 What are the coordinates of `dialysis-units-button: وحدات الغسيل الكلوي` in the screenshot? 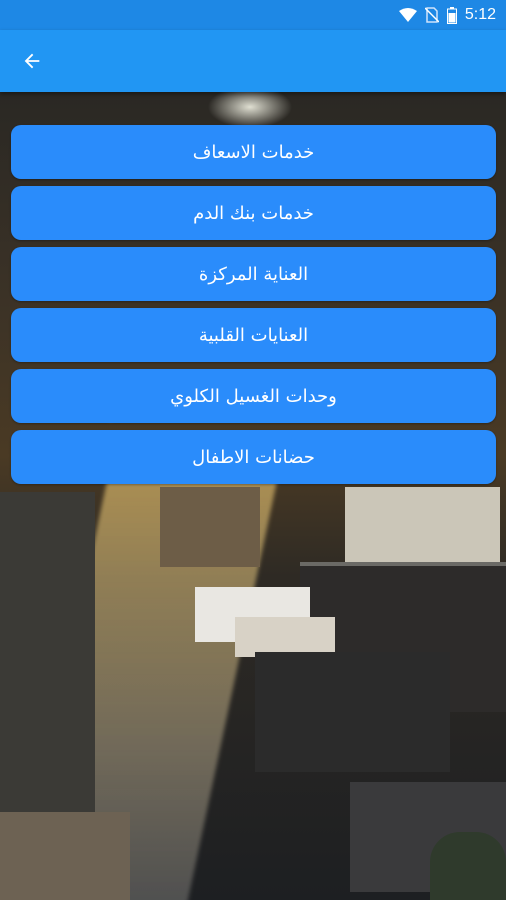 It's located at (253, 396).